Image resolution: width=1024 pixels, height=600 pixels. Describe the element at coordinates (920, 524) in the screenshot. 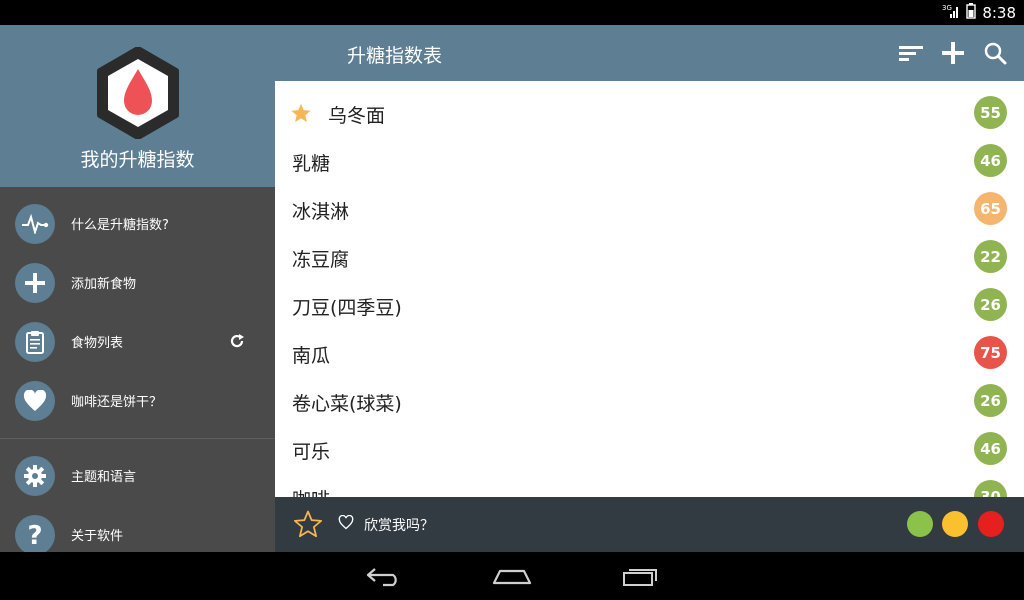

I see `gi-low-dot` at that location.